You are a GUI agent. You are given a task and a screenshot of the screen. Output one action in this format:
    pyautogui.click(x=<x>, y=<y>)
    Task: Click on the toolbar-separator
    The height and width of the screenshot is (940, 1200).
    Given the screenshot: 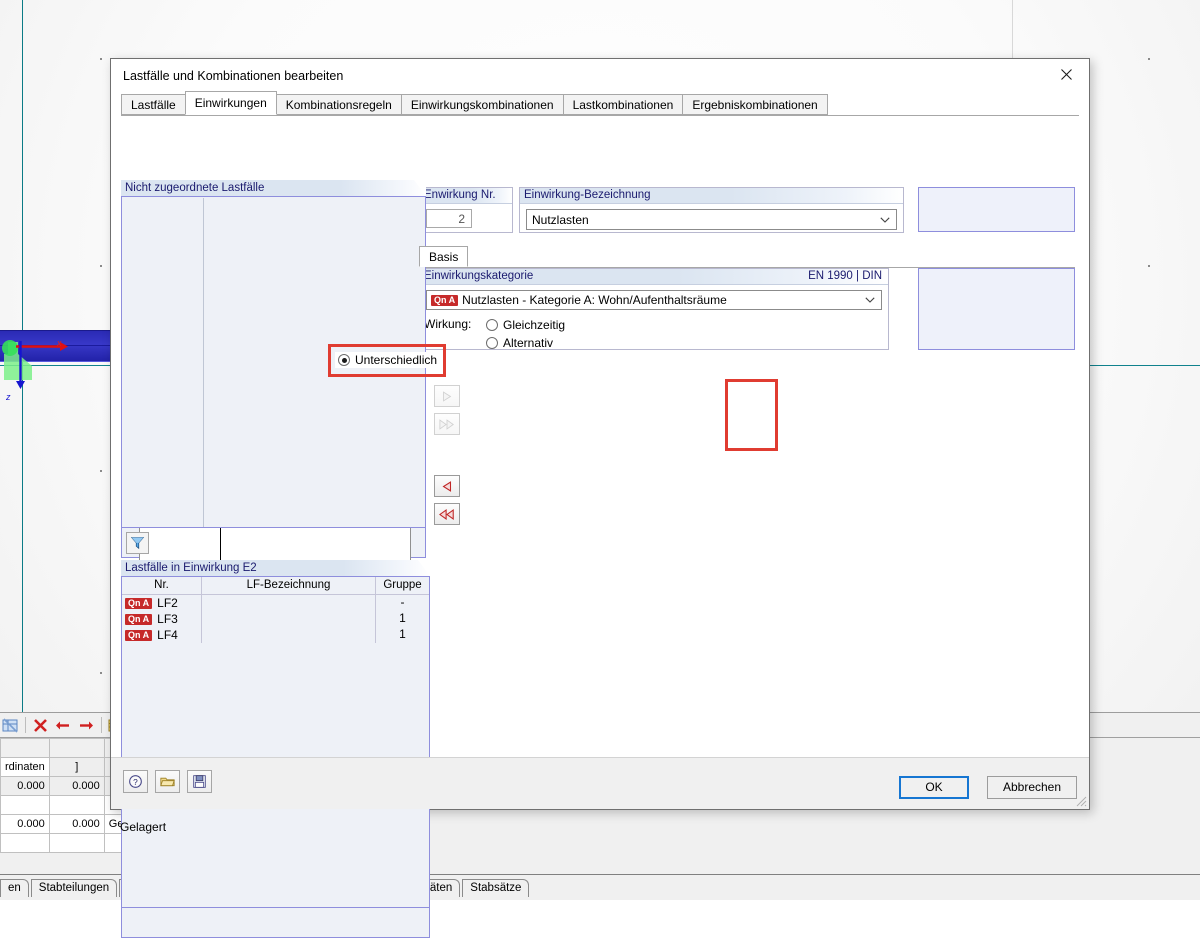 What is the action you would take?
    pyautogui.click(x=101, y=725)
    